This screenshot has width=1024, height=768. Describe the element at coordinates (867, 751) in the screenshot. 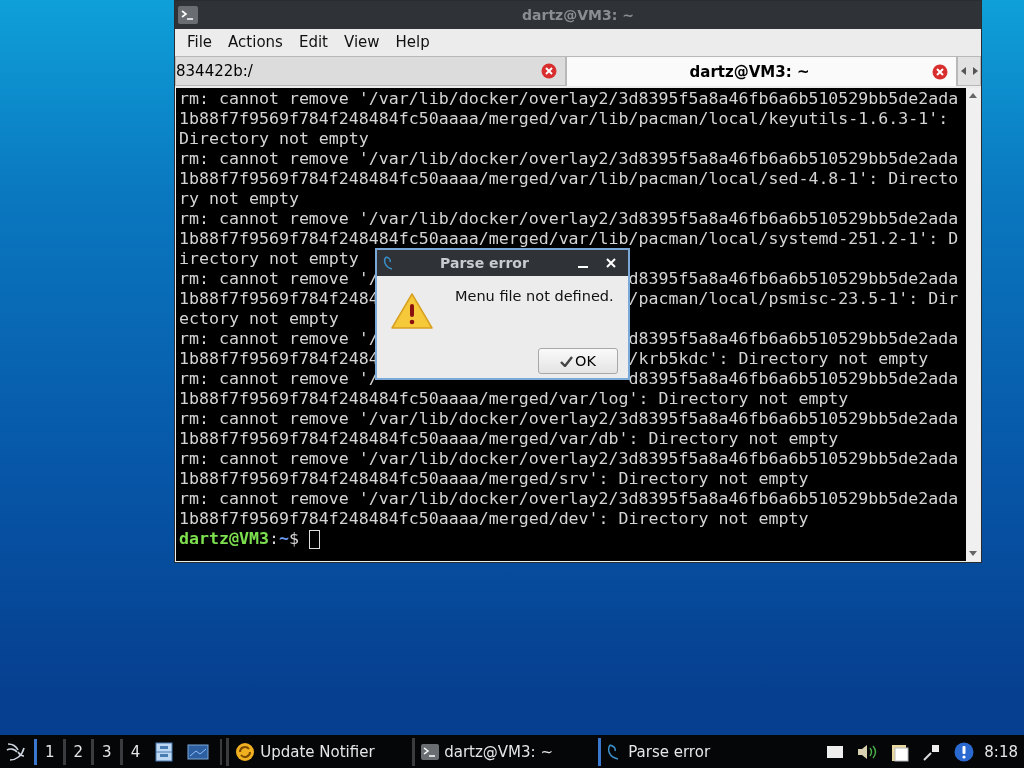

I see `speaker-icon` at that location.